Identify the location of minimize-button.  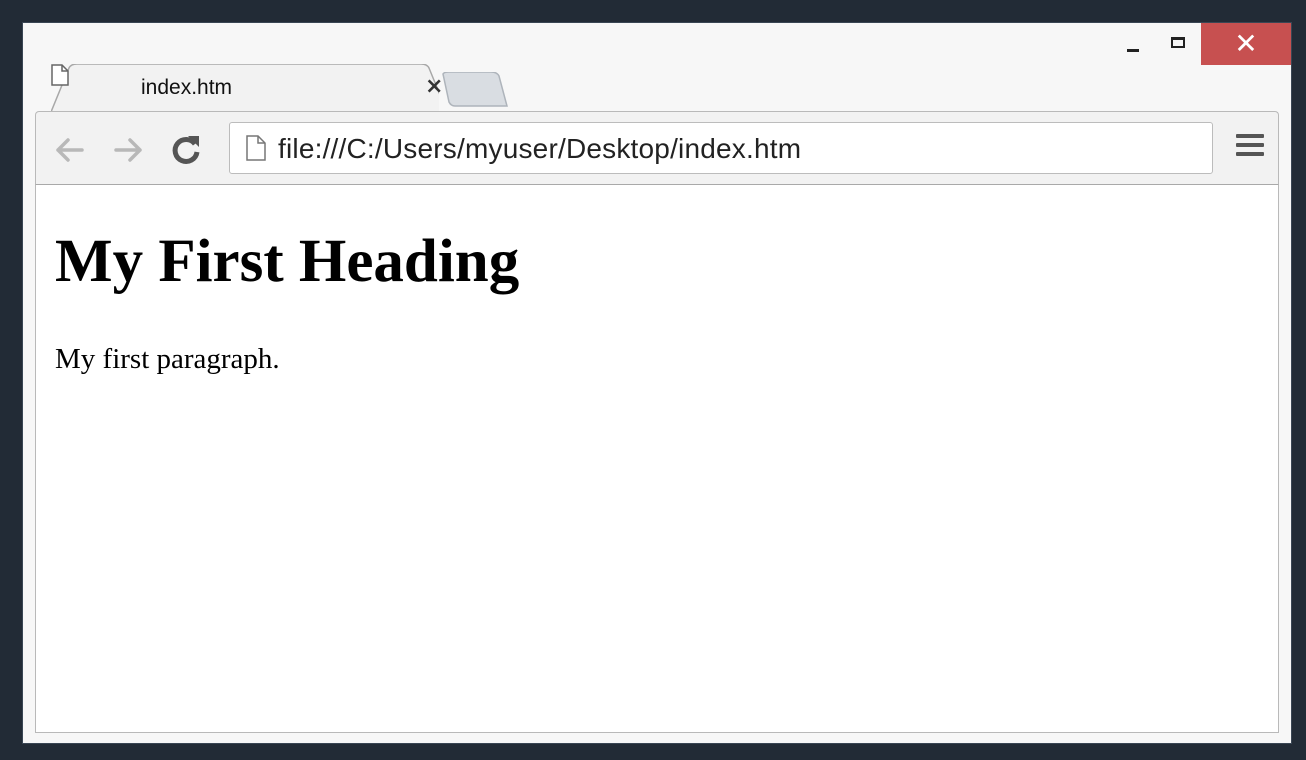
(1132, 44).